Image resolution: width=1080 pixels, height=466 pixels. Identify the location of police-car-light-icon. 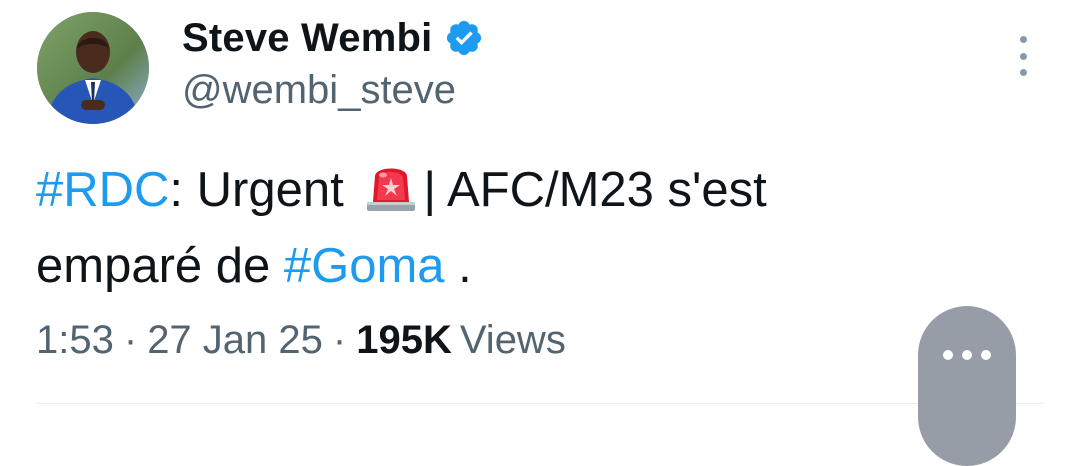
(391, 186).